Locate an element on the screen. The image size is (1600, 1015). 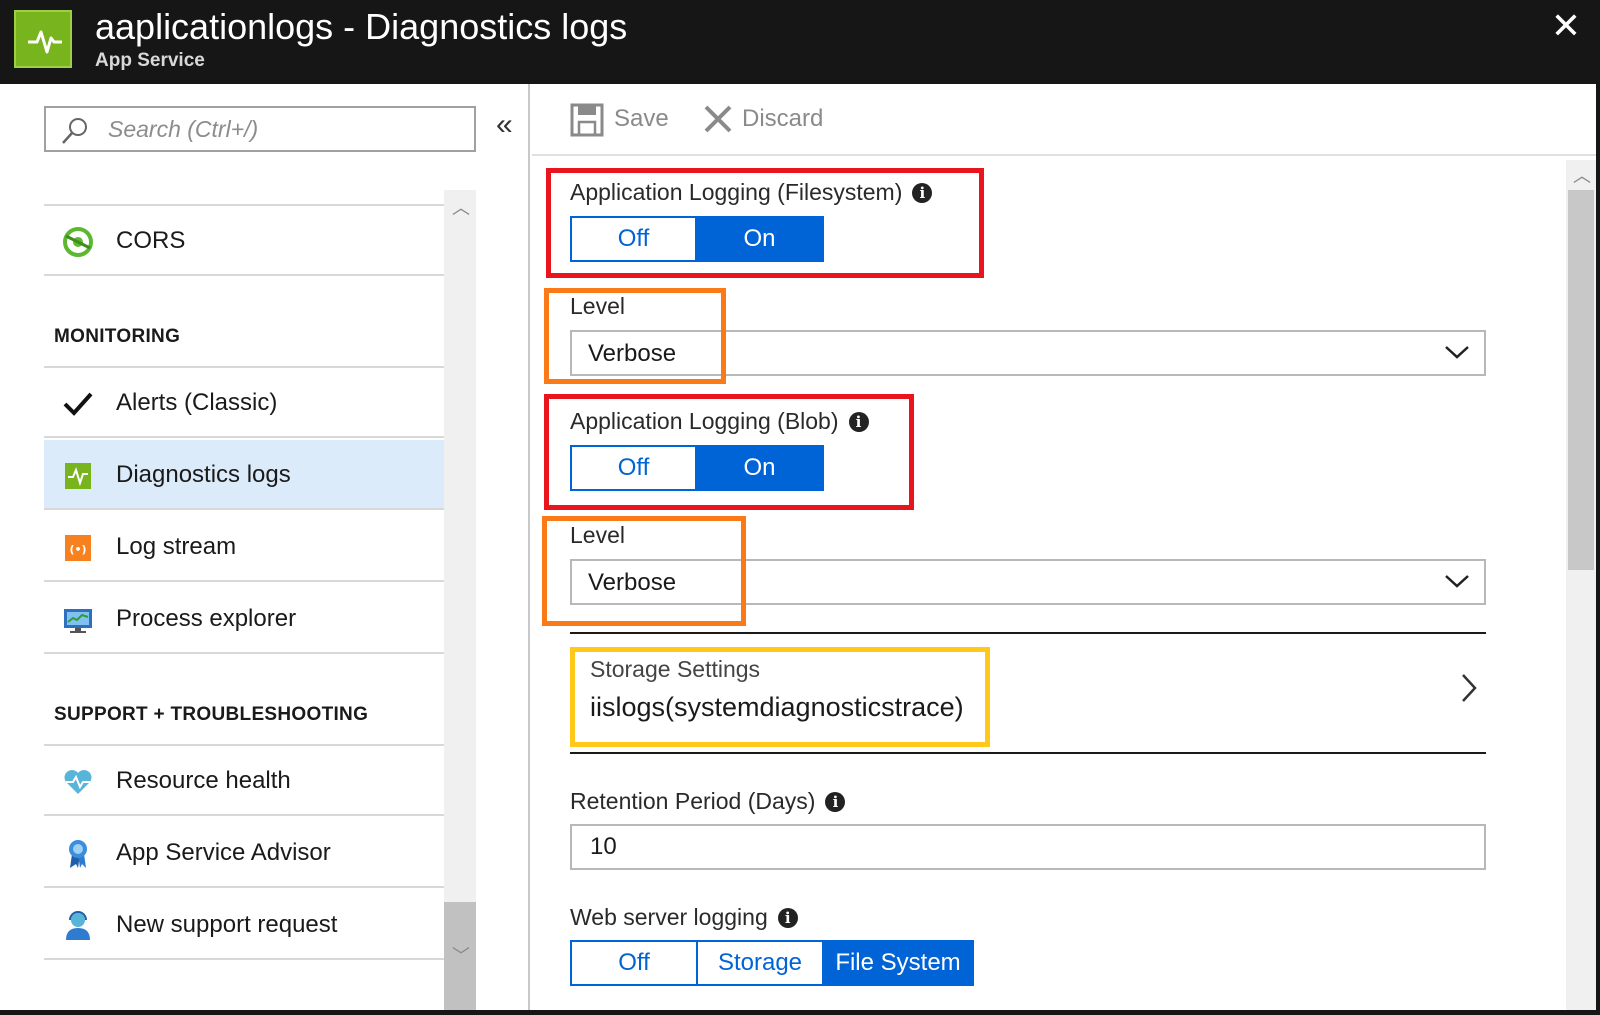
app-logging-filesystem-on: On is located at coordinates (759, 239).